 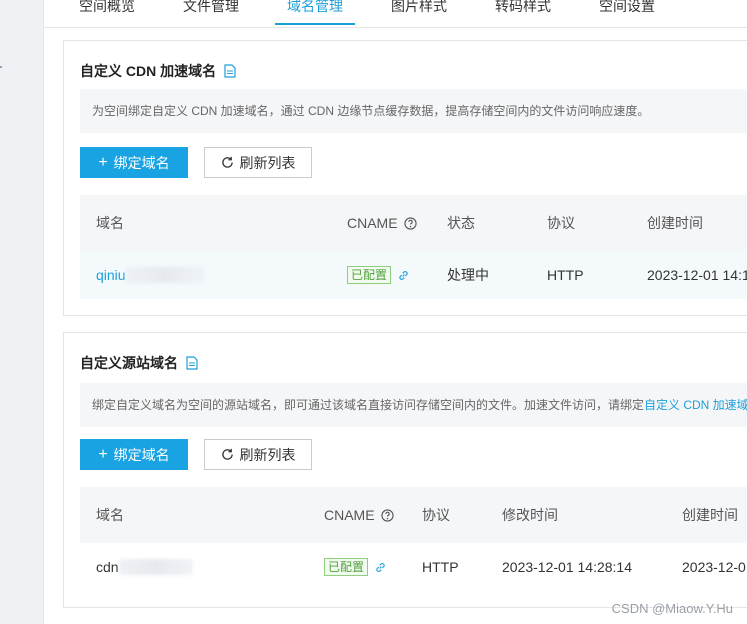 I want to click on watermark: CSDN @Miaow.Y.Hu, so click(x=672, y=608).